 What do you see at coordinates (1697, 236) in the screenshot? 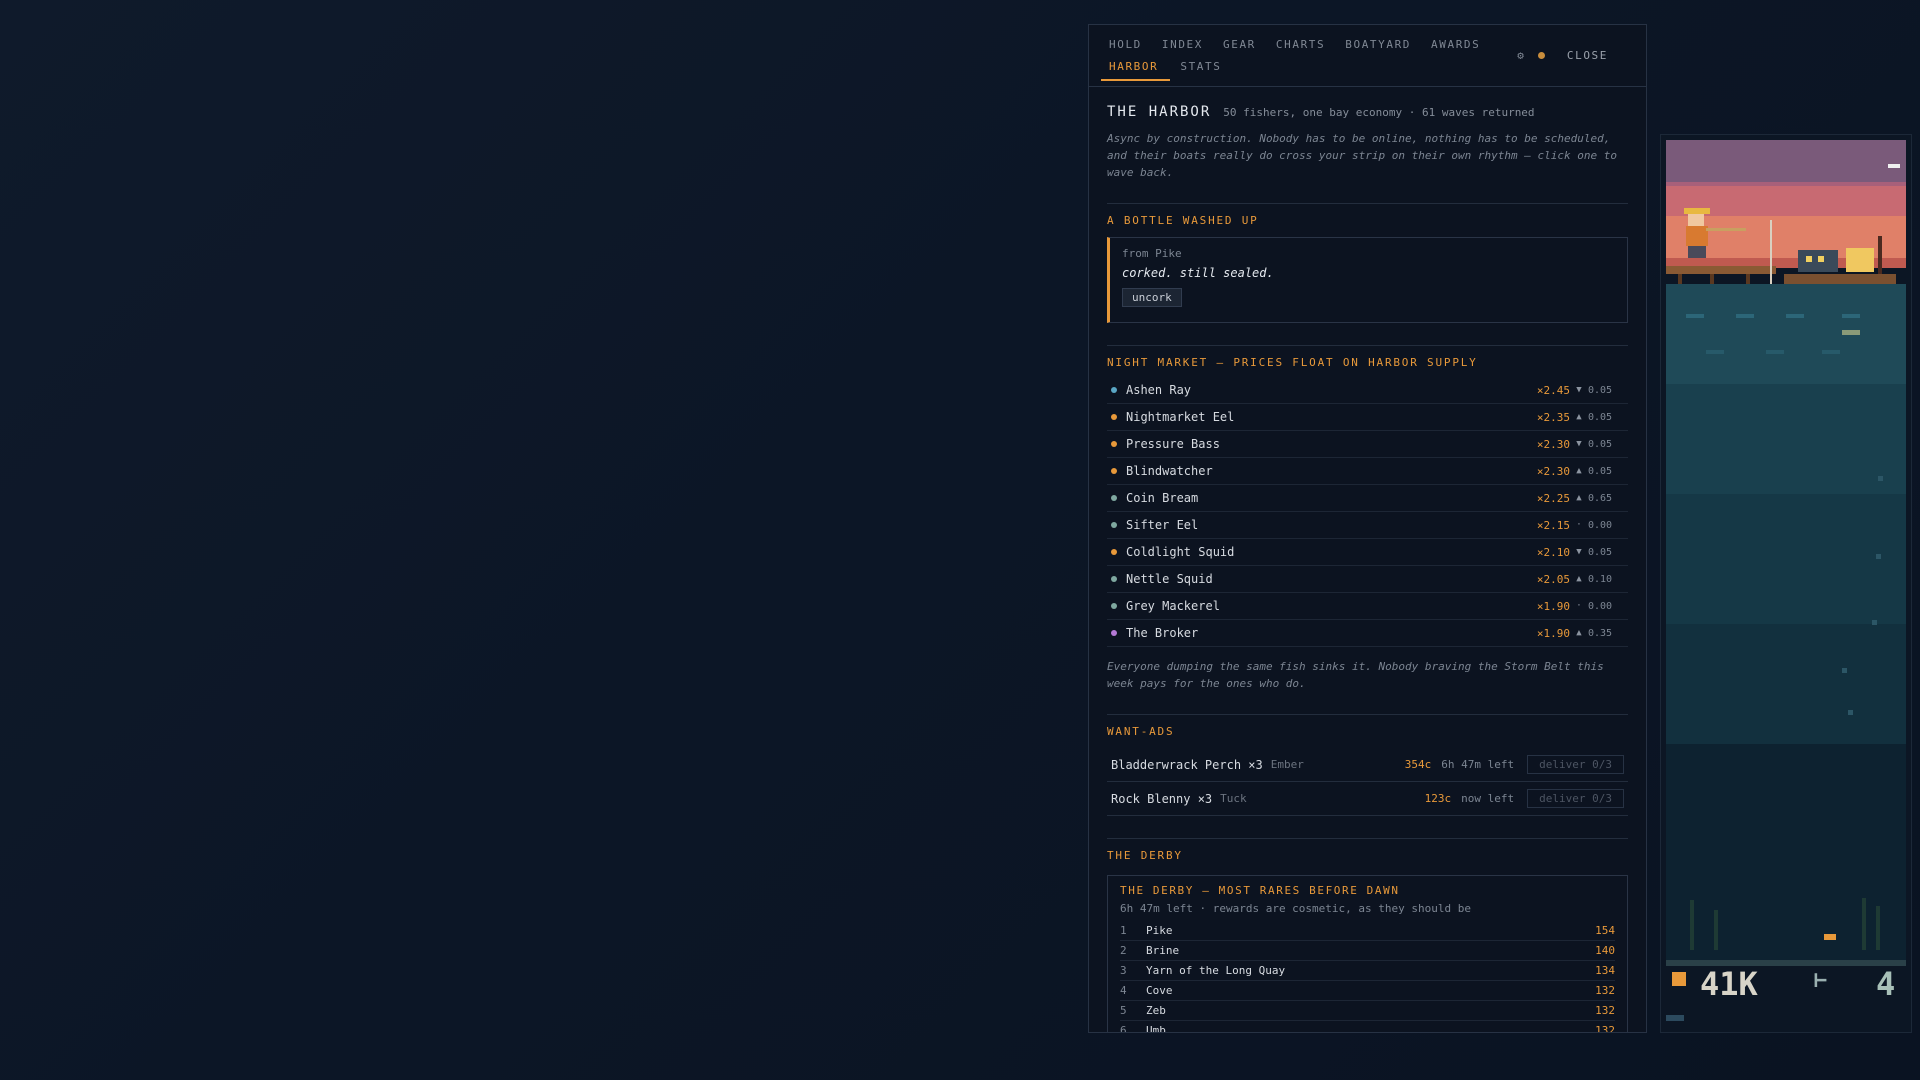
I see `fisher-body` at bounding box center [1697, 236].